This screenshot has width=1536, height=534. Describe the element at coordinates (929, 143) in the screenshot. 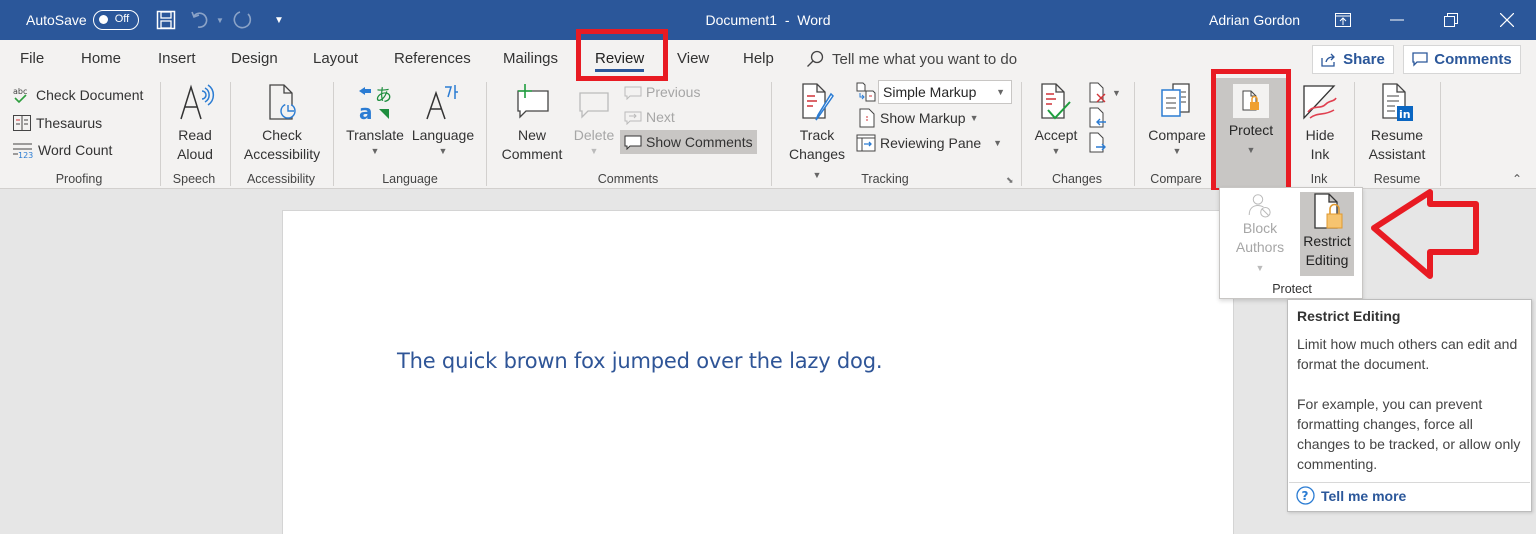

I see `reviewing-pane-button: Reviewing Pane ▼` at that location.